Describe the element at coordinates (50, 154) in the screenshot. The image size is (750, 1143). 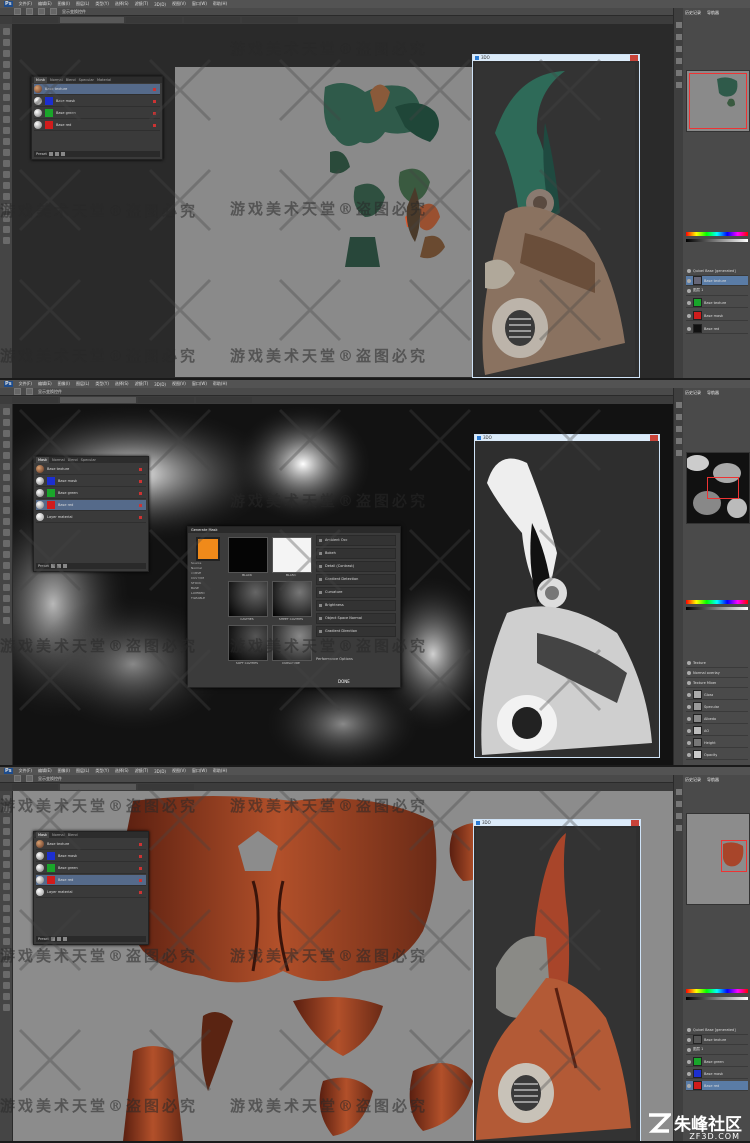
I see `new-icon` at that location.